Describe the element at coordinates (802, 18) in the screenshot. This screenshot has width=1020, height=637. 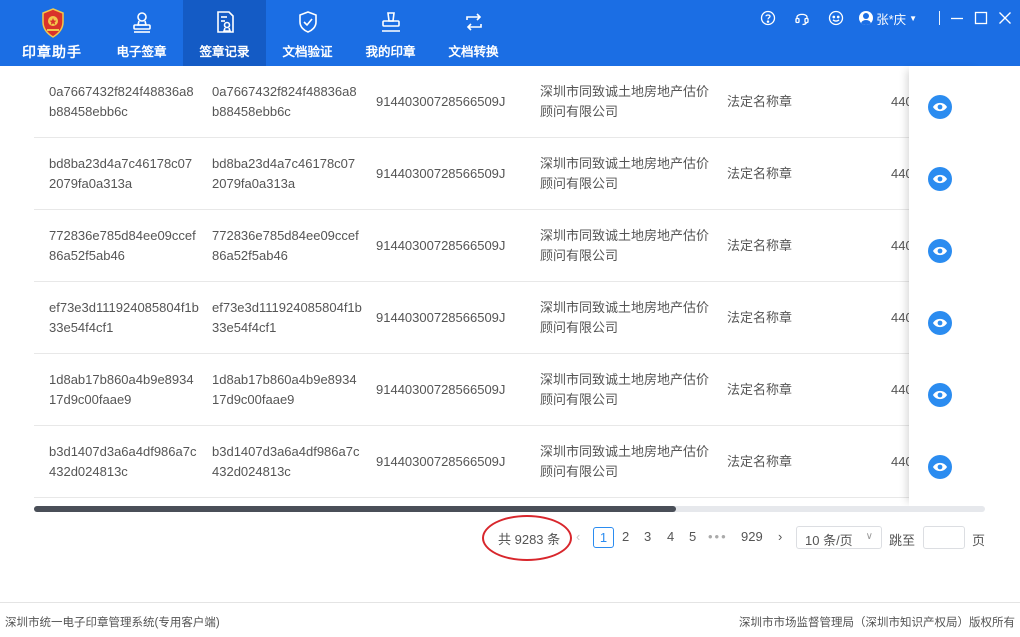
I see `headset-icon` at that location.